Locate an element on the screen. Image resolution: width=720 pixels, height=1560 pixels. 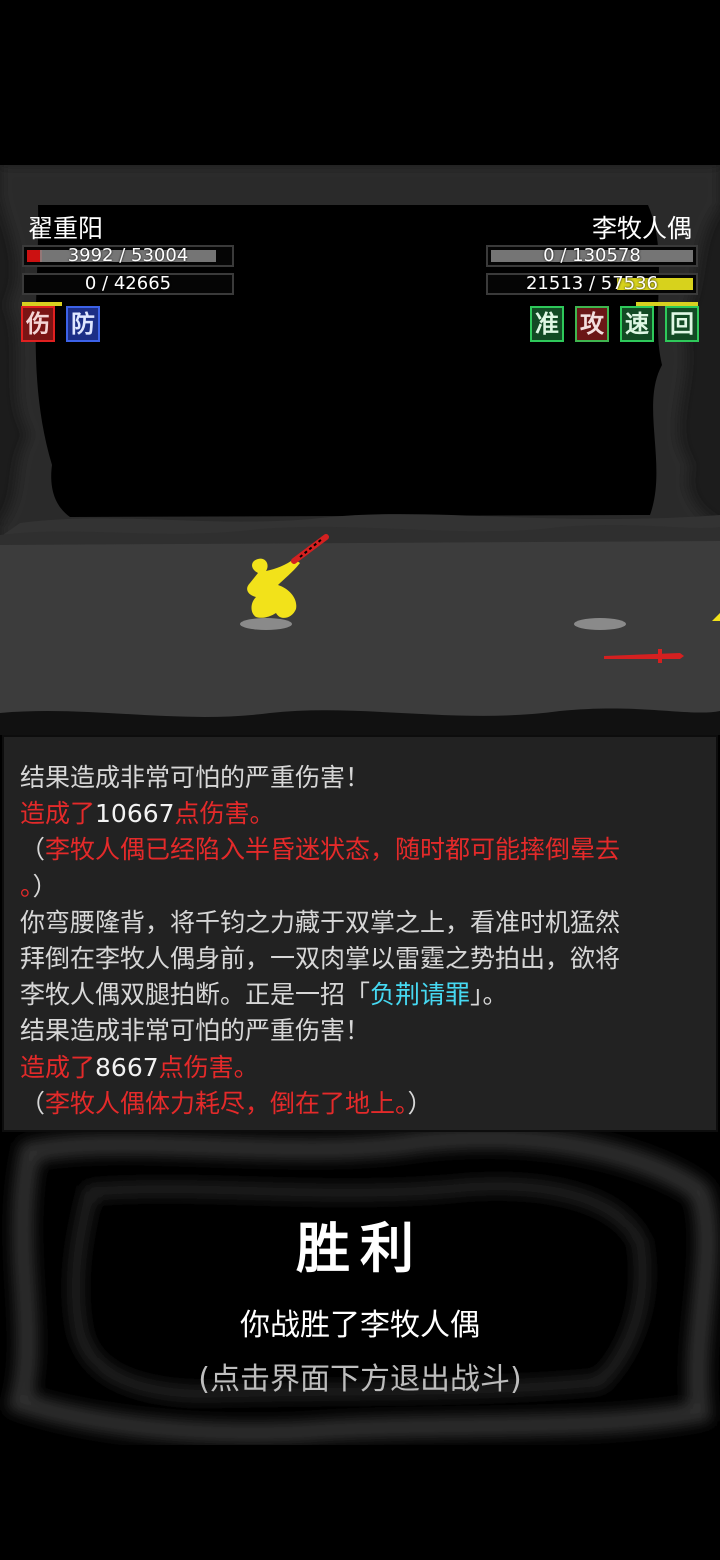
log-segment: 」。 is located at coordinates (489, 995).